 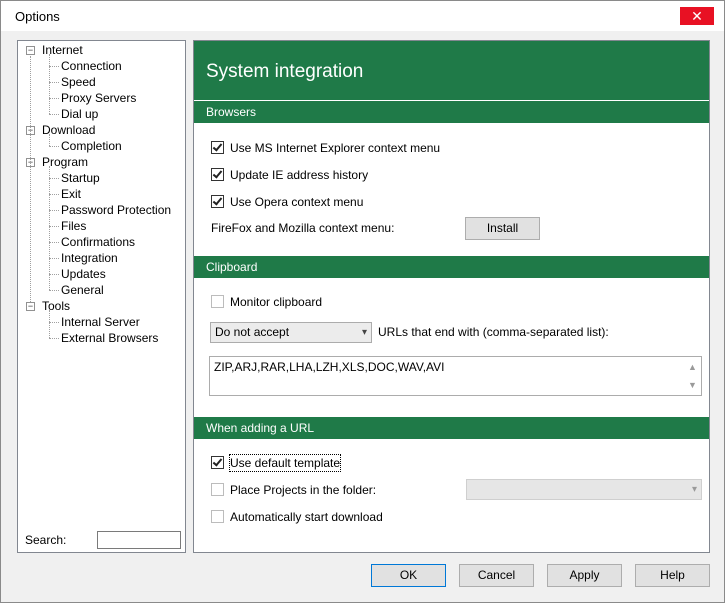 I want to click on opera-context-checkbox-row: Use Opera context menu, so click(x=361, y=202).